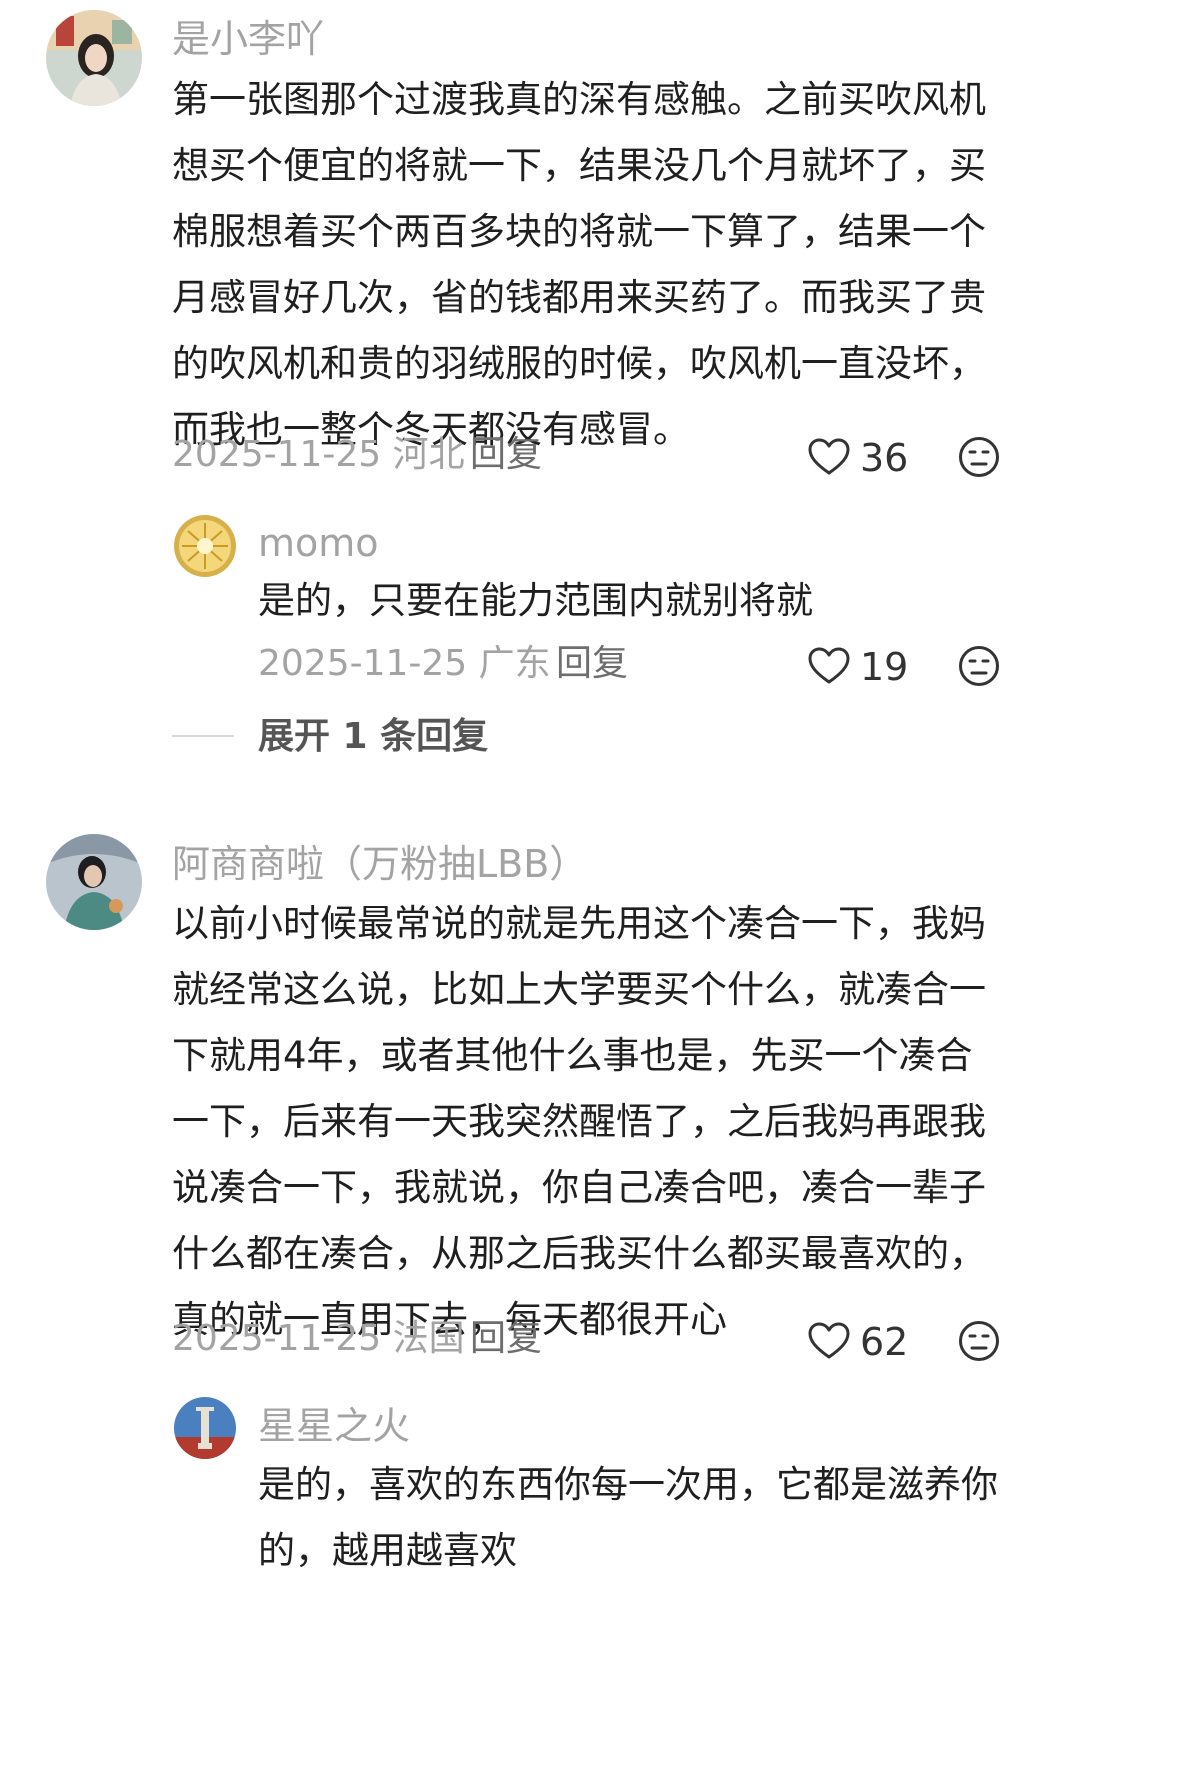 This screenshot has height=1771, width=1179. What do you see at coordinates (579, 1253) in the screenshot?
I see `comment-line: 什么都在凑合，从那之后我买什么都买最喜欢的，` at bounding box center [579, 1253].